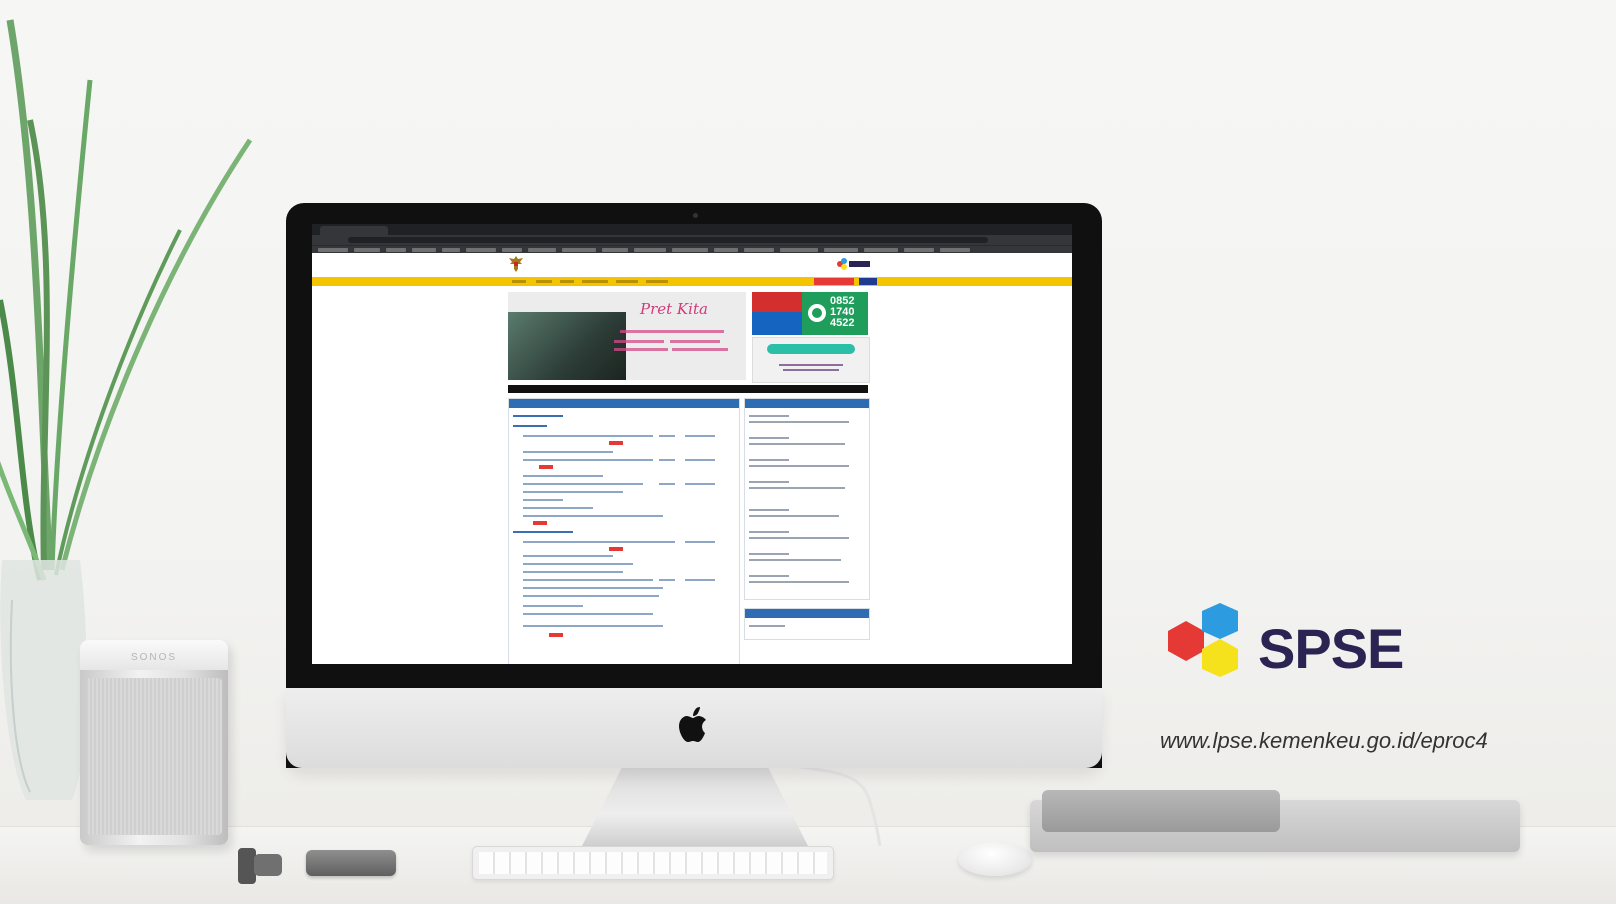 The image size is (1616, 904). Describe the element at coordinates (807, 499) in the screenshot. I see `announcement-panel` at that location.